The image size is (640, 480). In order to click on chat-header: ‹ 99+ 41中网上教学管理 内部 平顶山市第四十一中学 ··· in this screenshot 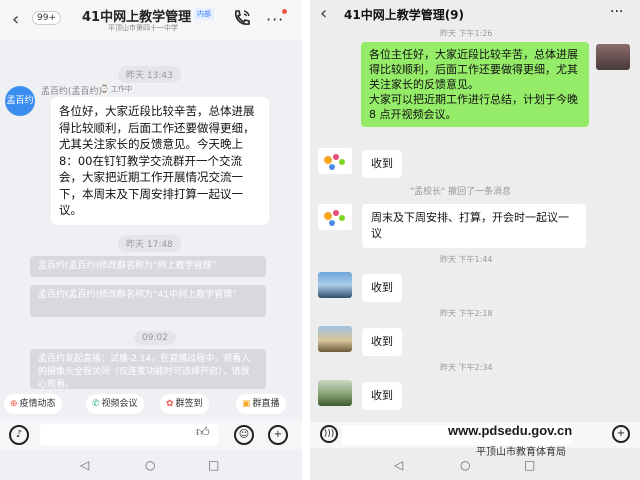, I will do `click(151, 20)`.